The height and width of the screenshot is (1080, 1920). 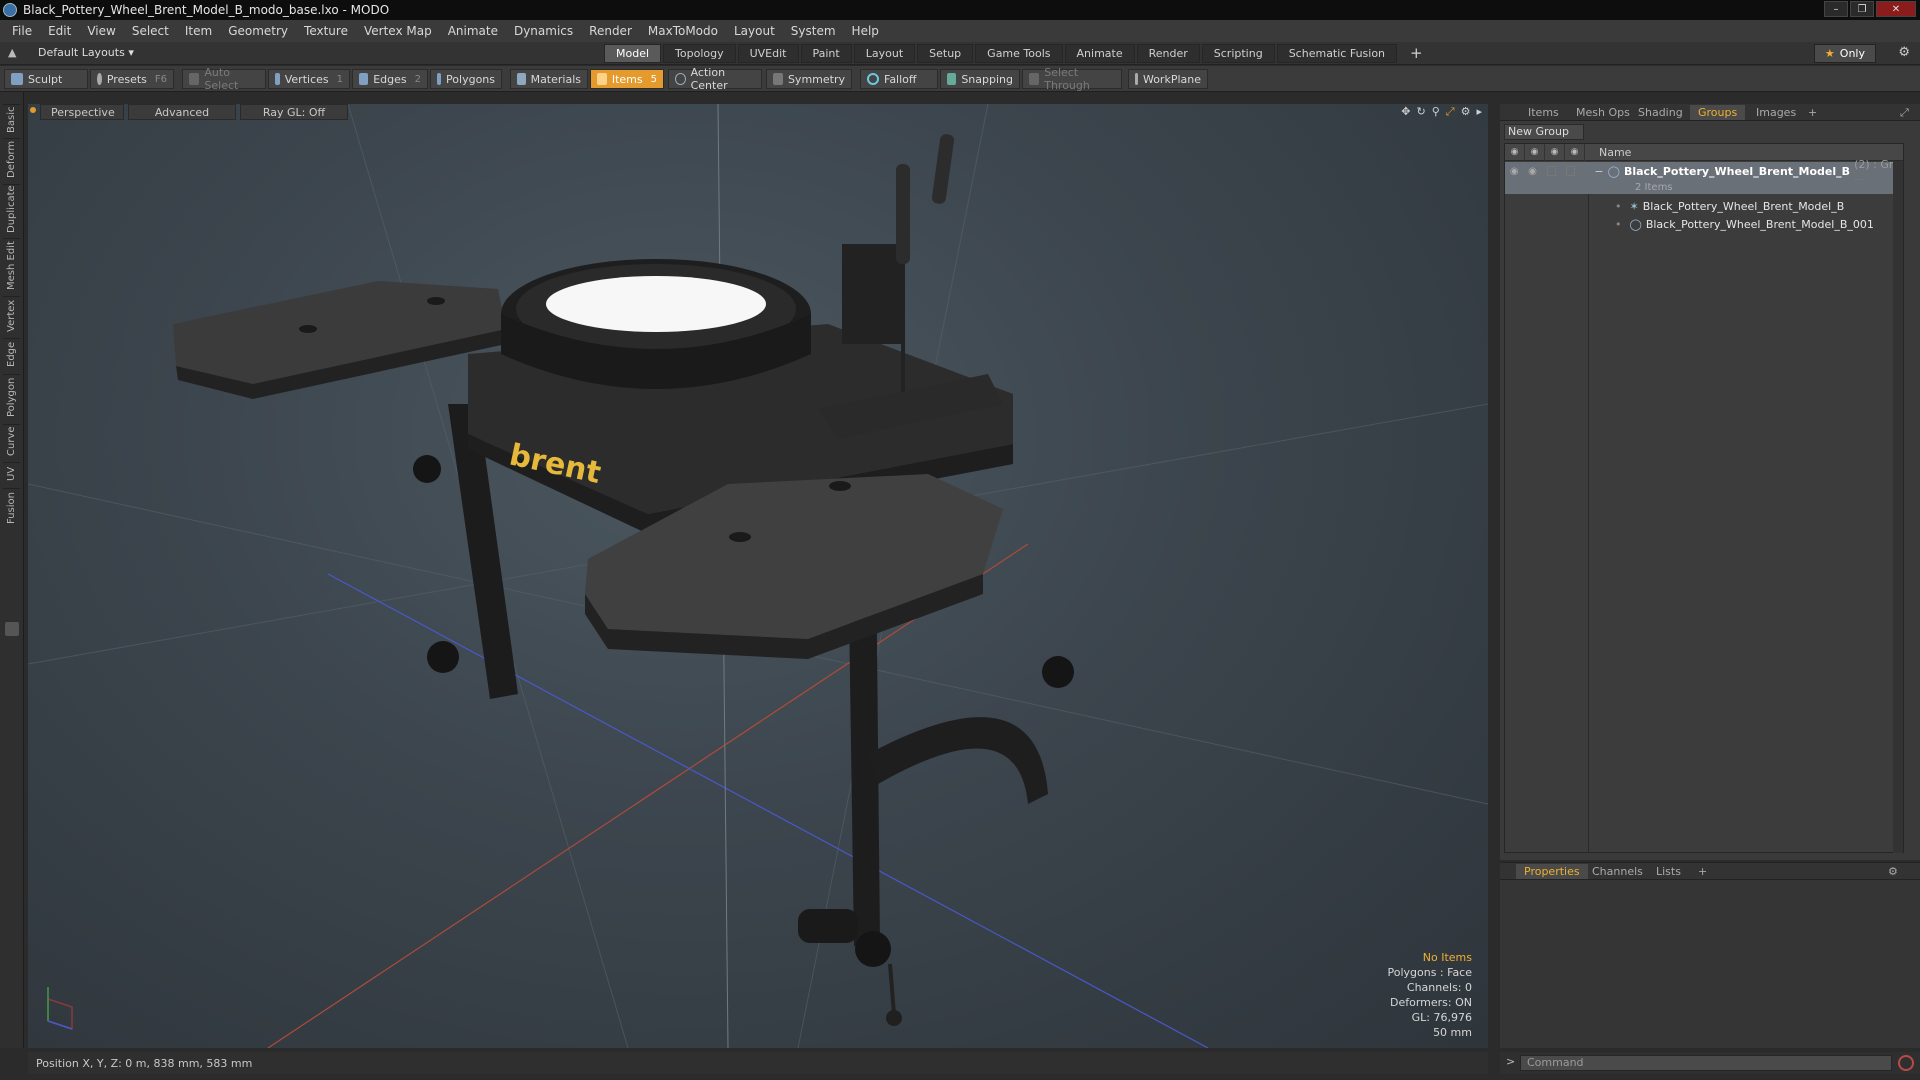 What do you see at coordinates (813, 31) in the screenshot?
I see `menu-system: System` at bounding box center [813, 31].